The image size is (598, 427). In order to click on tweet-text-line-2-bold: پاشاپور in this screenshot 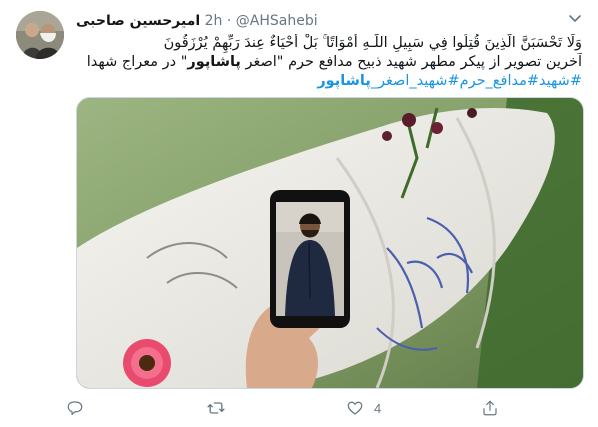, I will do `click(214, 62)`.